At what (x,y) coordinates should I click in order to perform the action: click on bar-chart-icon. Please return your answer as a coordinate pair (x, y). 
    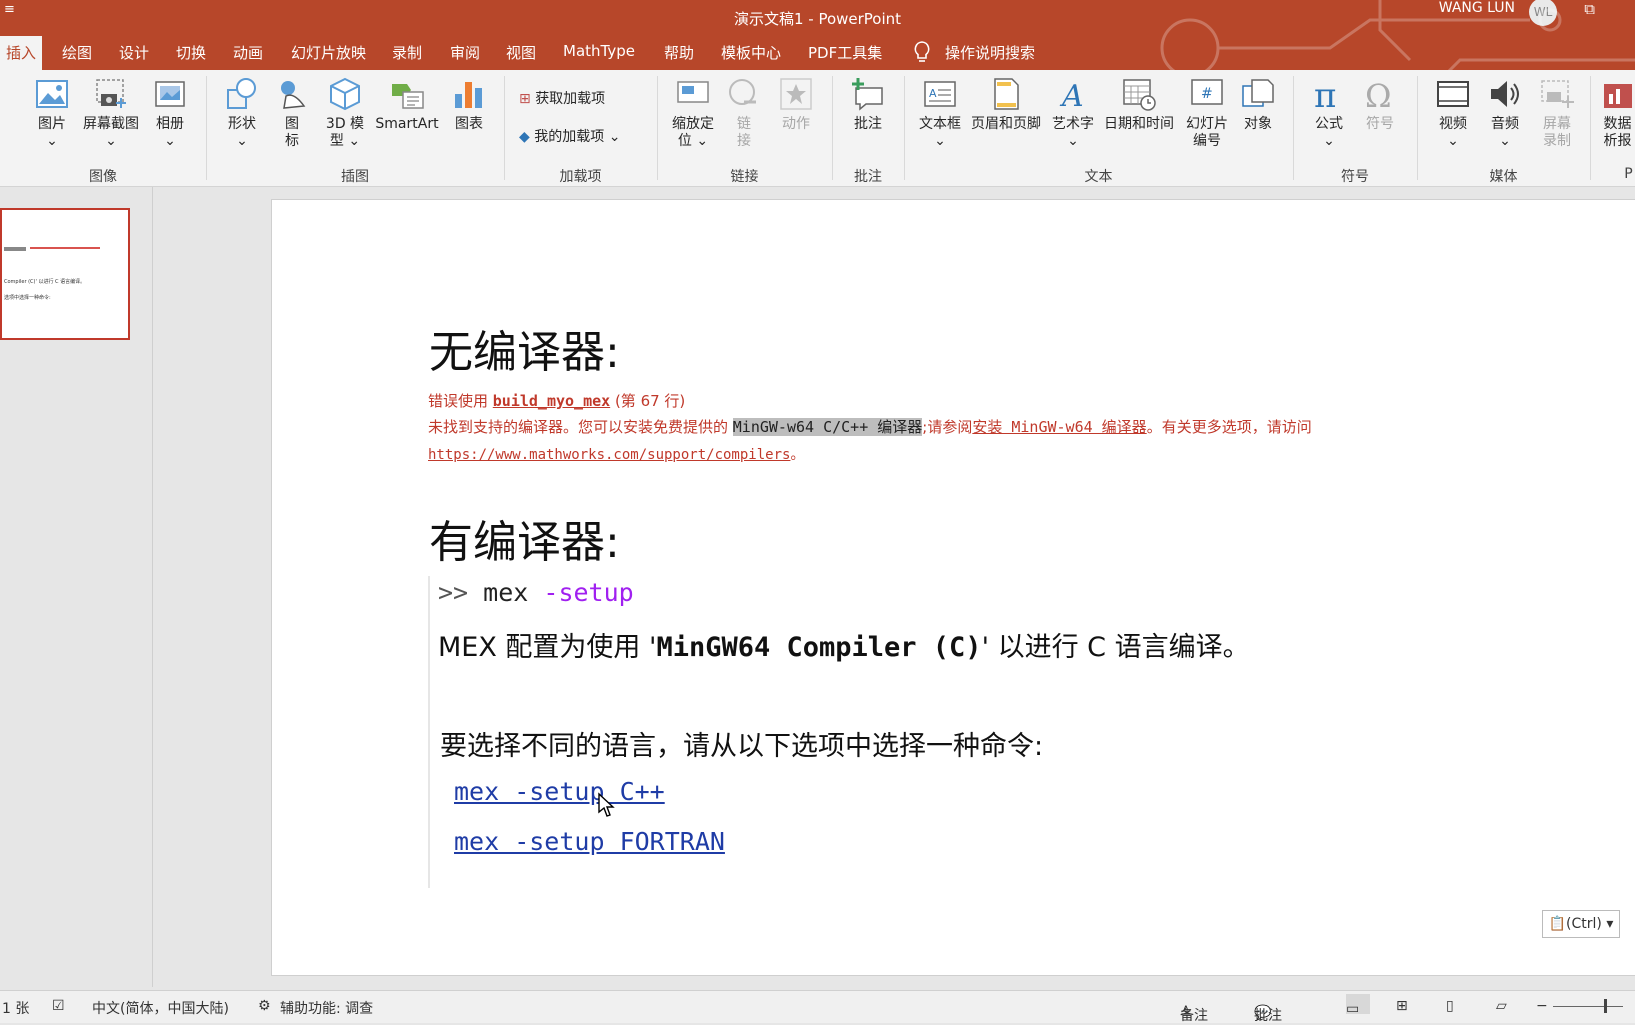
    Looking at the image, I should click on (468, 95).